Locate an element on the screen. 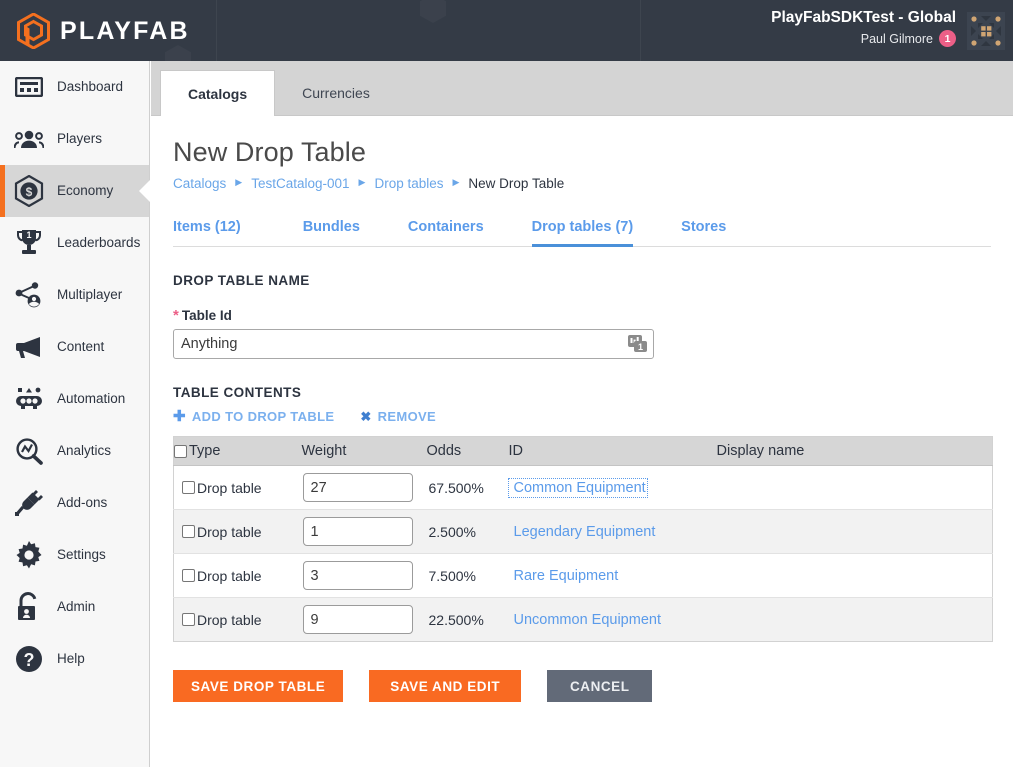 The height and width of the screenshot is (767, 1013). sidebar-item-label: Admin is located at coordinates (76, 607).